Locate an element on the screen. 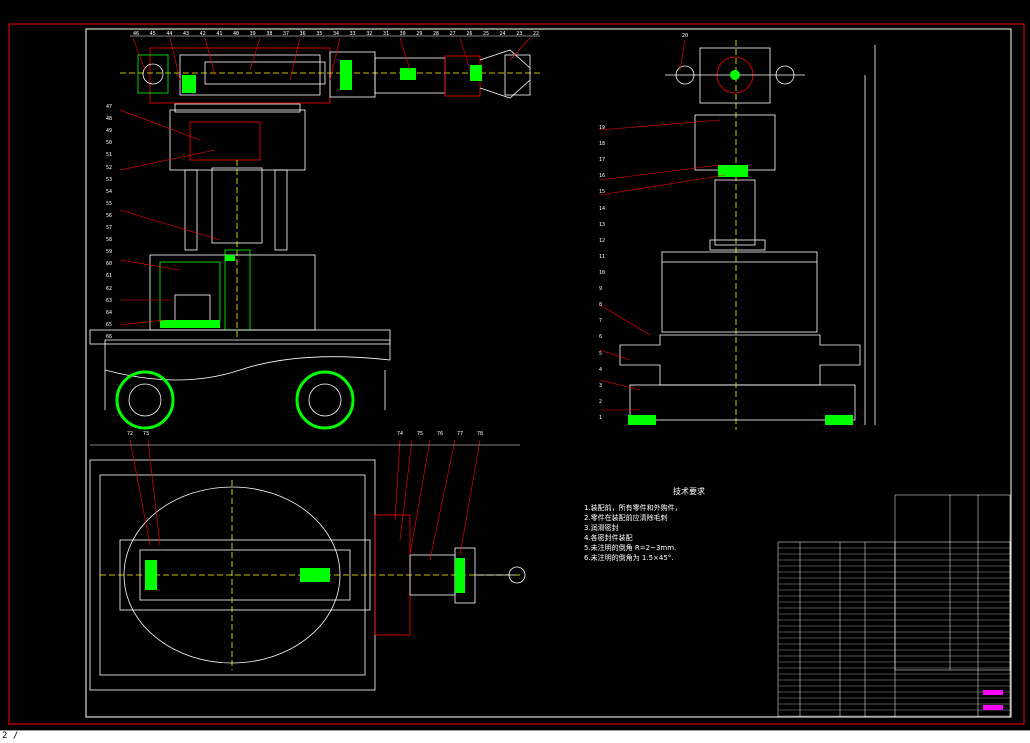  part-balloon-58: 58 is located at coordinates (109, 240).